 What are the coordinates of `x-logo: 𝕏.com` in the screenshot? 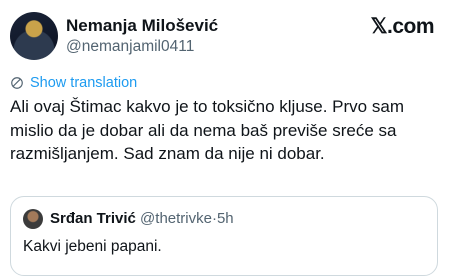 It's located at (402, 26).